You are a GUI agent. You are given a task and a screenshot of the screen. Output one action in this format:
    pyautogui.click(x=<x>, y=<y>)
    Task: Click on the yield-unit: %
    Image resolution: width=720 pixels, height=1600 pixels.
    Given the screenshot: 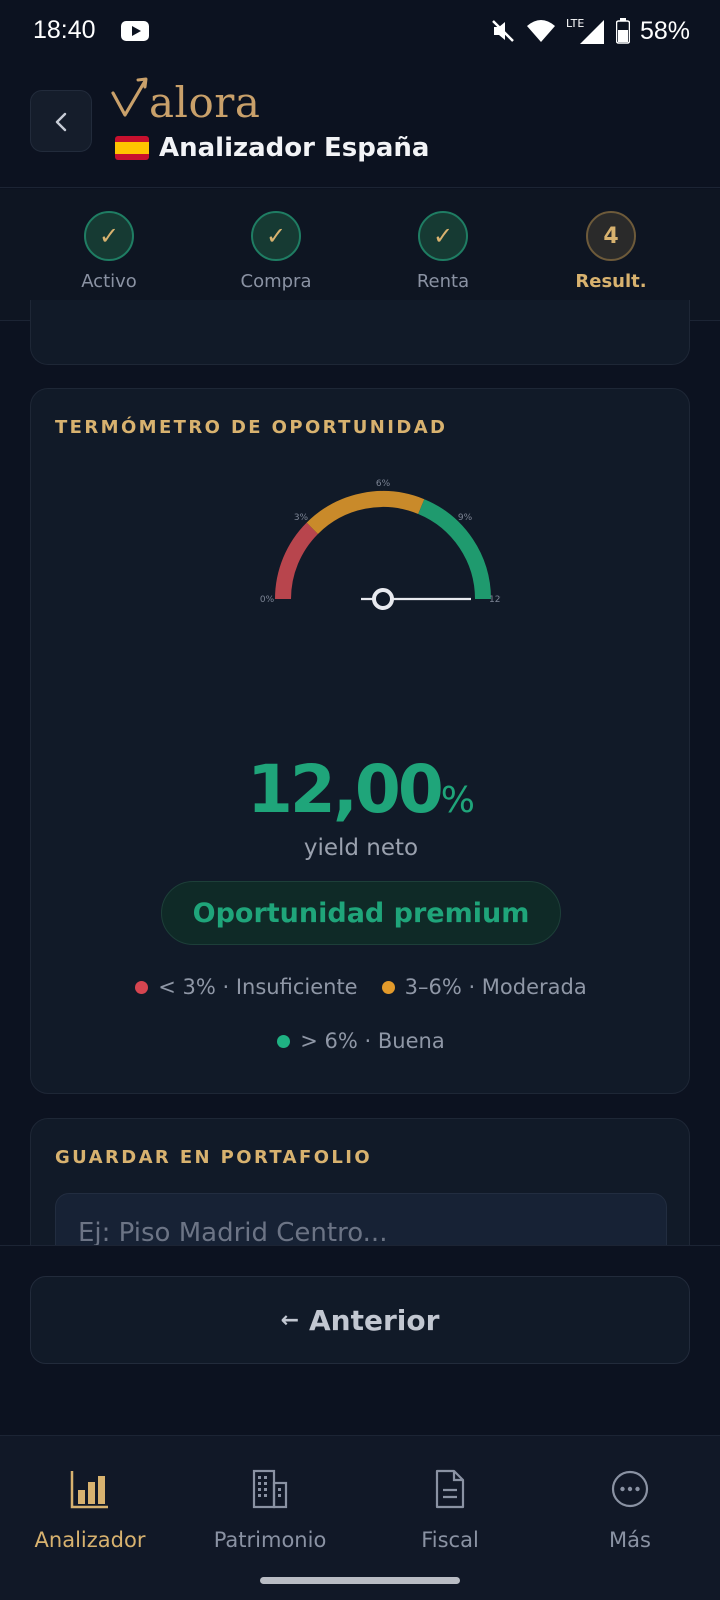 What is the action you would take?
    pyautogui.click(x=457, y=800)
    